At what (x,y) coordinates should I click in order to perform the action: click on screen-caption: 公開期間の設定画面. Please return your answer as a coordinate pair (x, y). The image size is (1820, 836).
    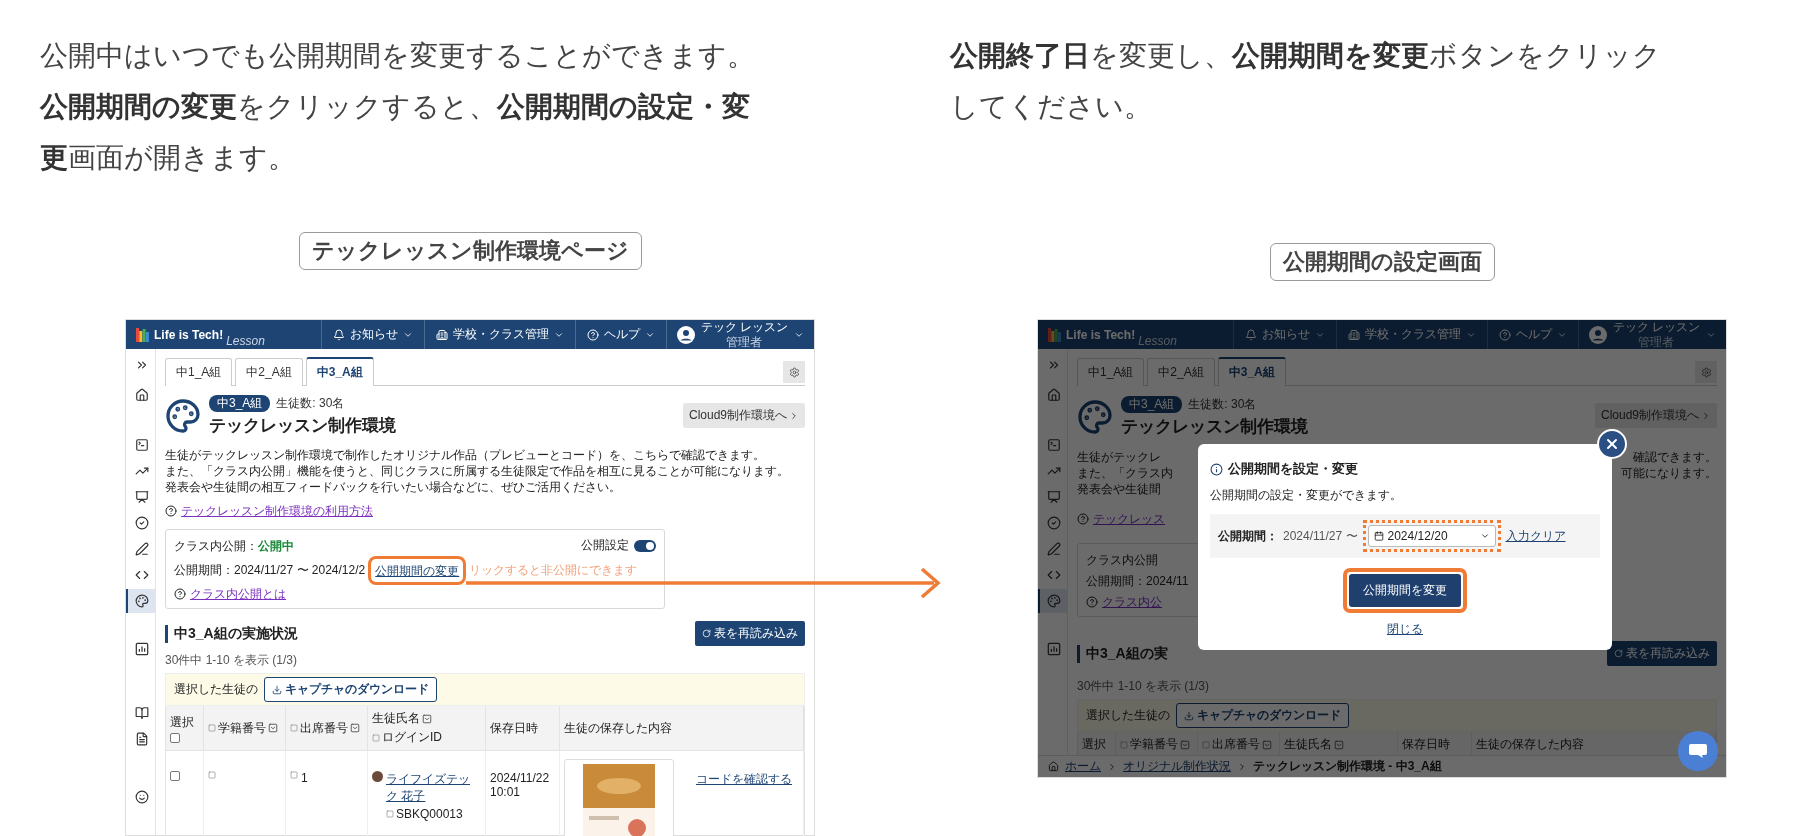
    Looking at the image, I should click on (1382, 262).